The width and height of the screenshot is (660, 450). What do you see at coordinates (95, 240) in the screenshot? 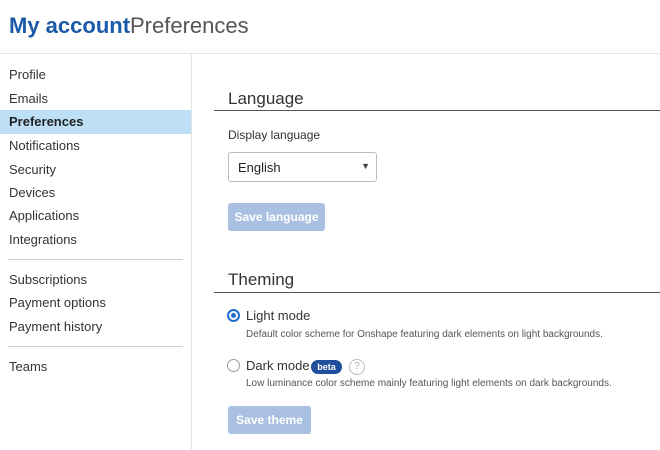
I see `sidebar-item-integrations: Integrations` at bounding box center [95, 240].